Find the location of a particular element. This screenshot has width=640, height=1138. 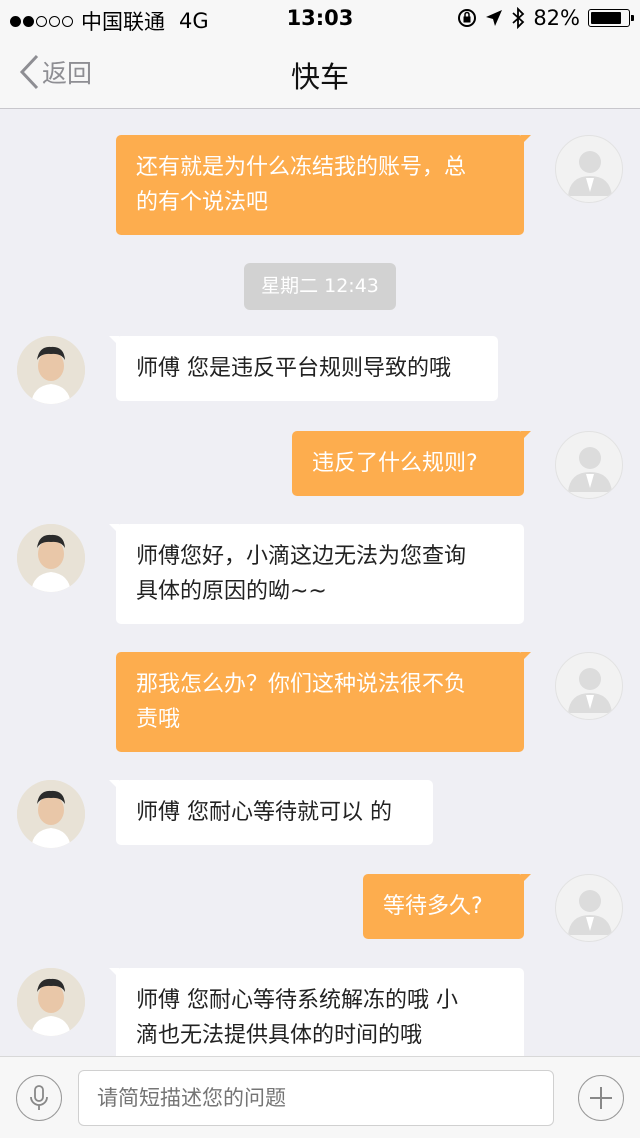

more-options-button is located at coordinates (601, 1098).